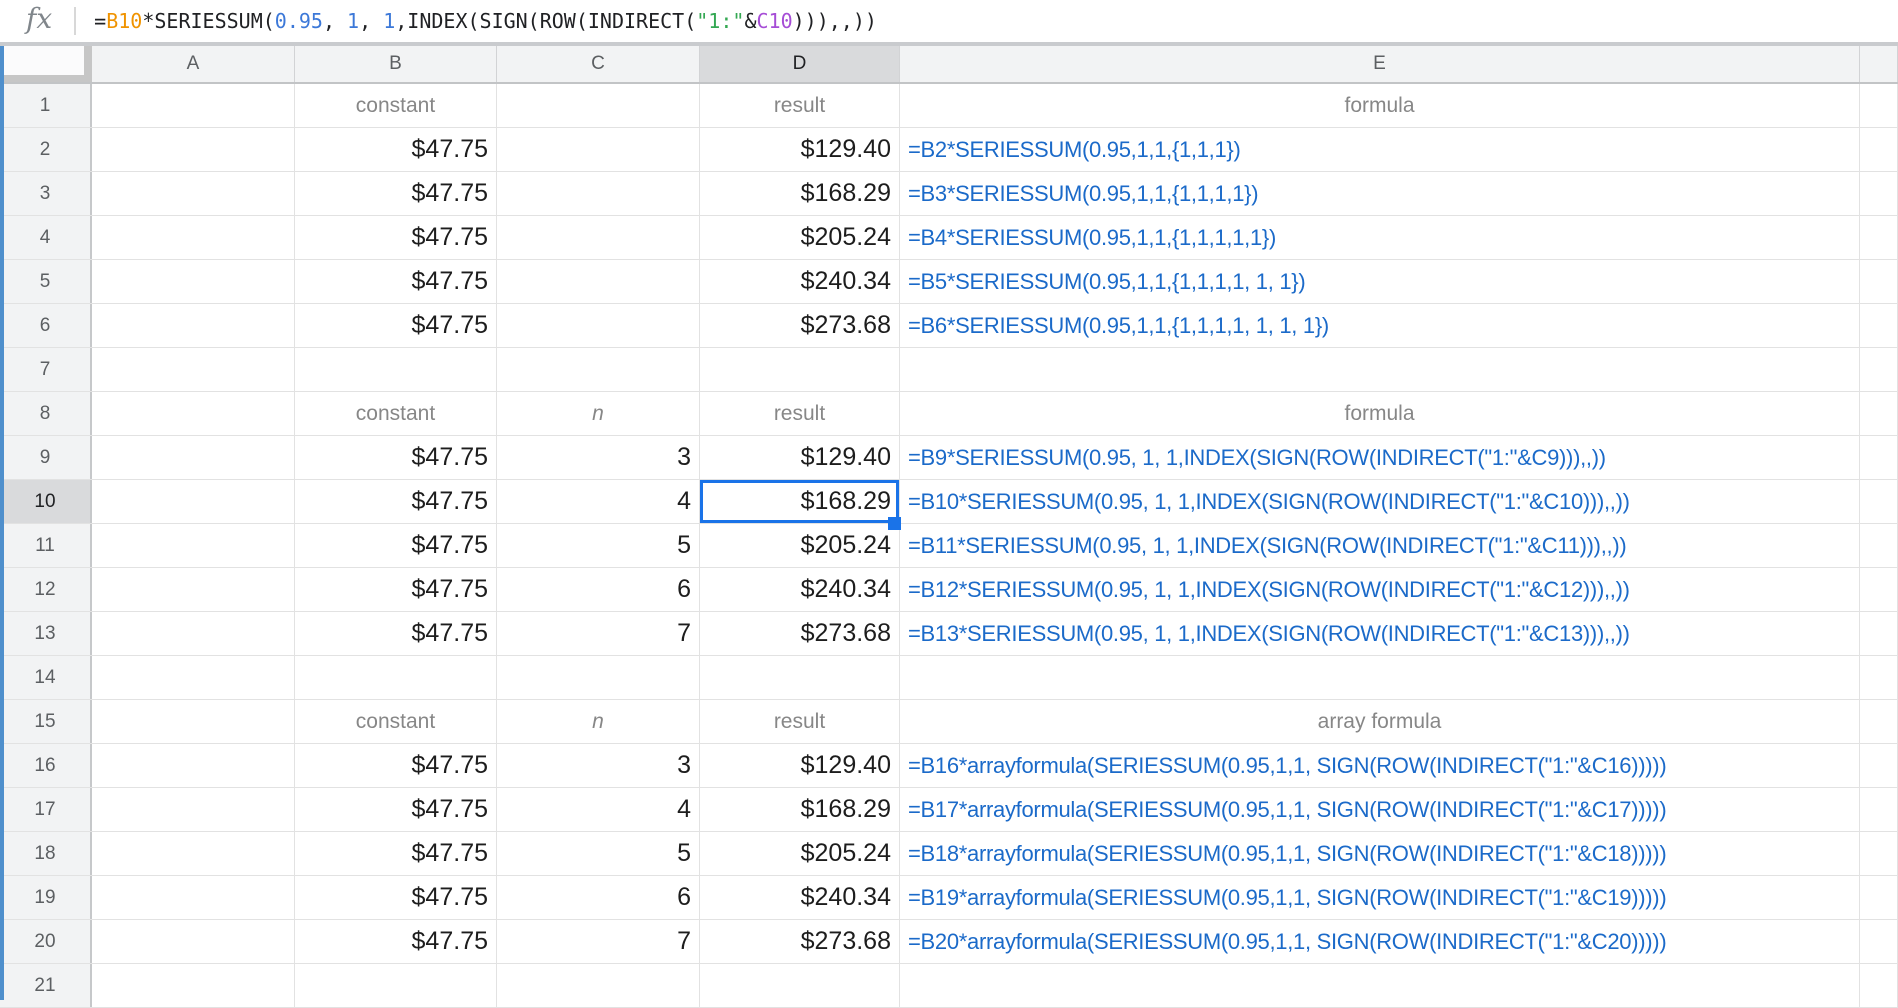 The height and width of the screenshot is (1008, 1898). I want to click on cell-A2, so click(193, 149).